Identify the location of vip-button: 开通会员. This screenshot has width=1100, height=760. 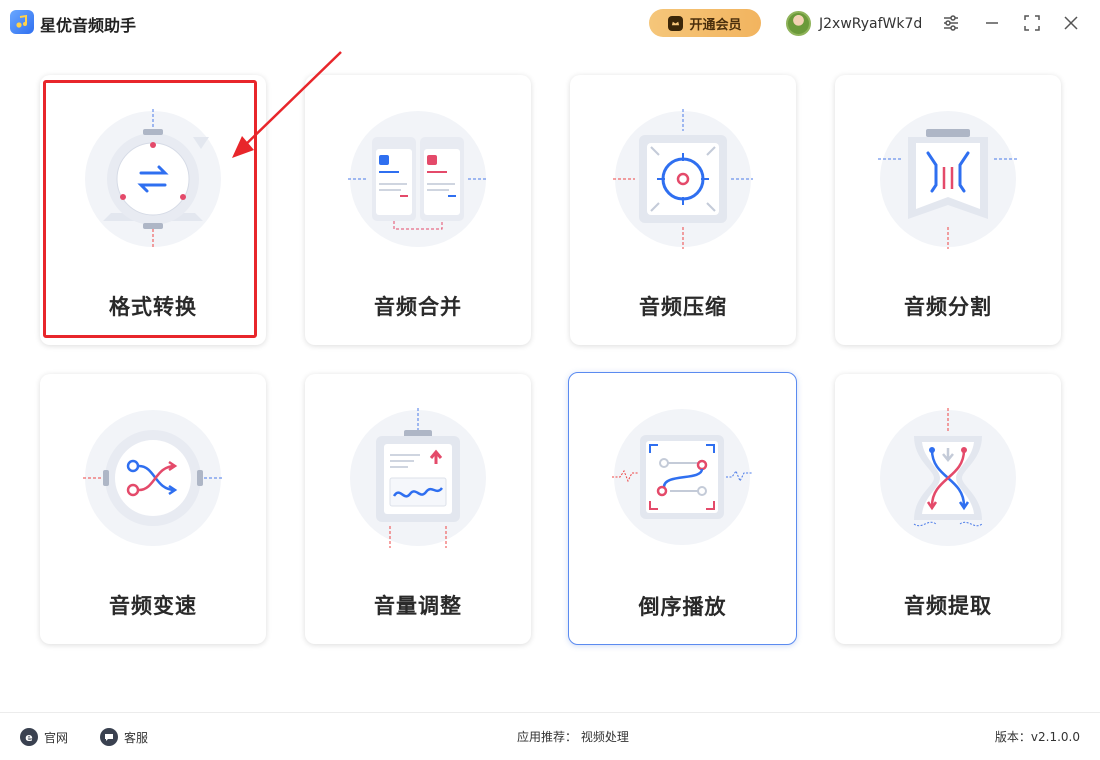
(705, 23).